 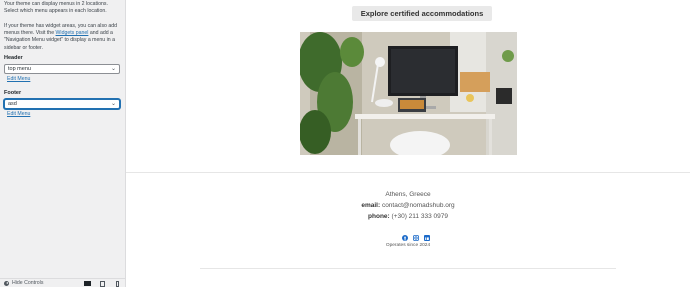 I want to click on mobile-preview-icon, so click(x=117, y=284).